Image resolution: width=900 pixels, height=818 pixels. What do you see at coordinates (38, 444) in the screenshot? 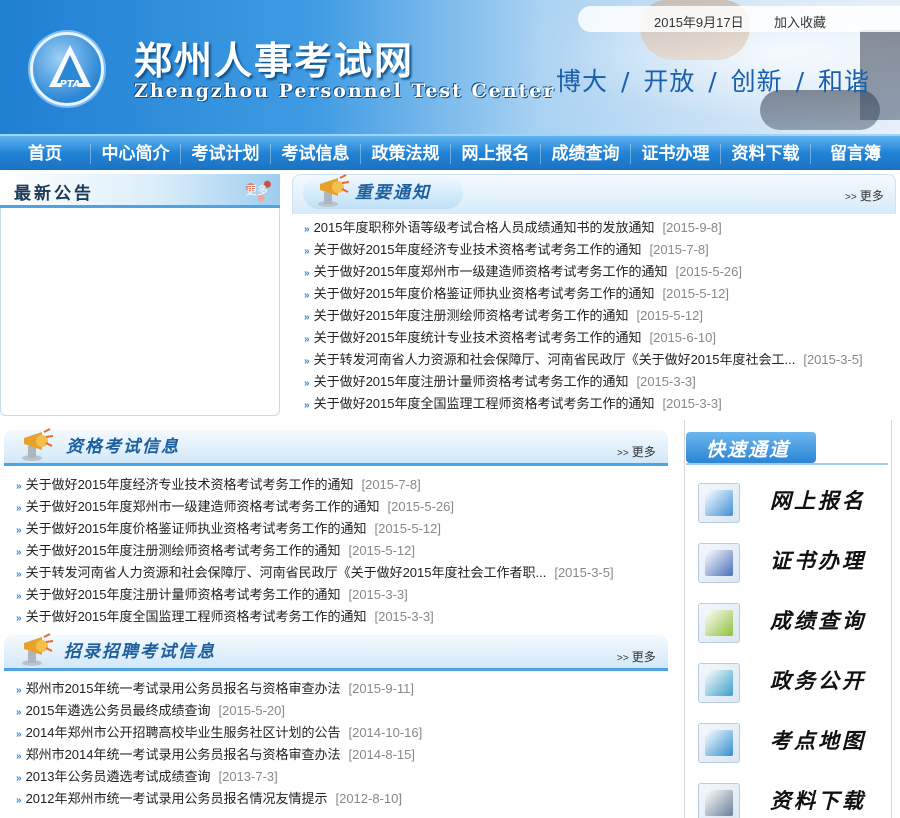
I see `megaphone-icon` at bounding box center [38, 444].